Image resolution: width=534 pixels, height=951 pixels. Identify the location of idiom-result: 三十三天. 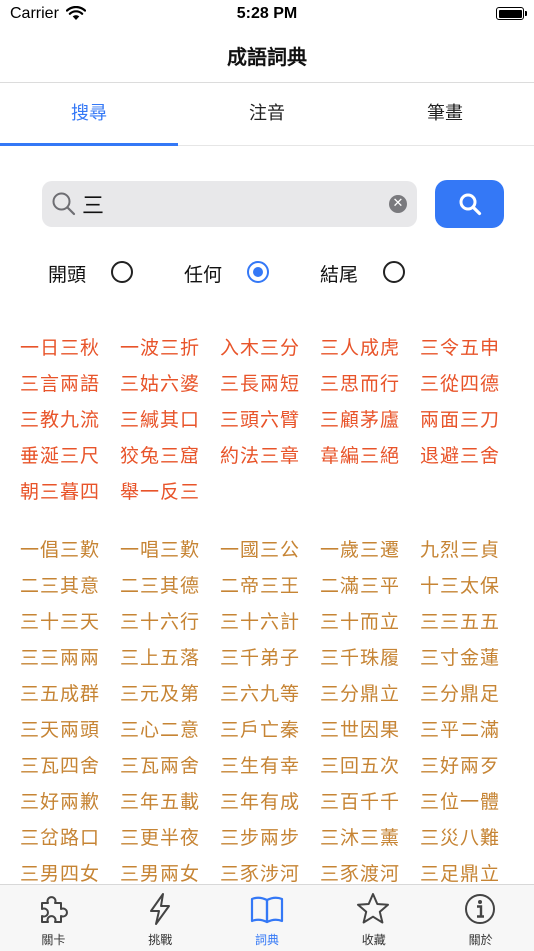
(70, 622).